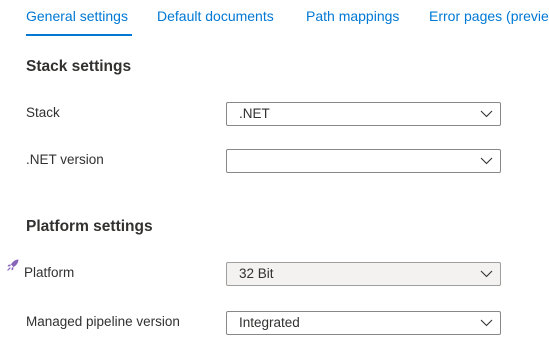  Describe the element at coordinates (43, 112) in the screenshot. I see `stack-label: Stack` at that location.